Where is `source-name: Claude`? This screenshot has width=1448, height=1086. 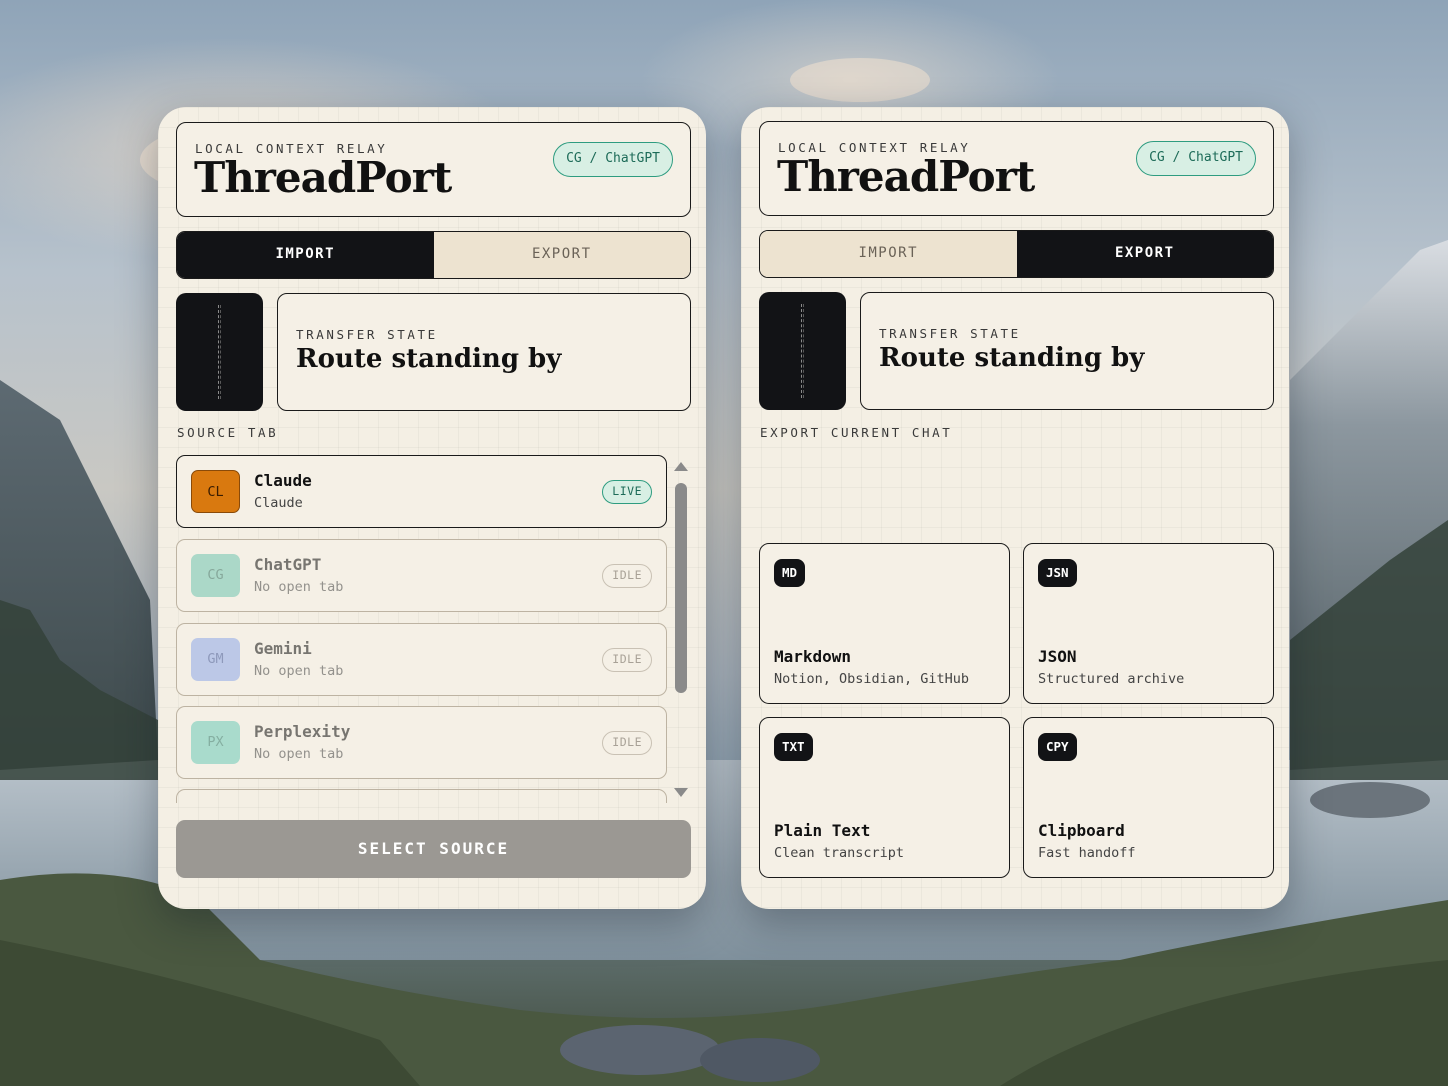
source-name: Claude is located at coordinates (283, 480).